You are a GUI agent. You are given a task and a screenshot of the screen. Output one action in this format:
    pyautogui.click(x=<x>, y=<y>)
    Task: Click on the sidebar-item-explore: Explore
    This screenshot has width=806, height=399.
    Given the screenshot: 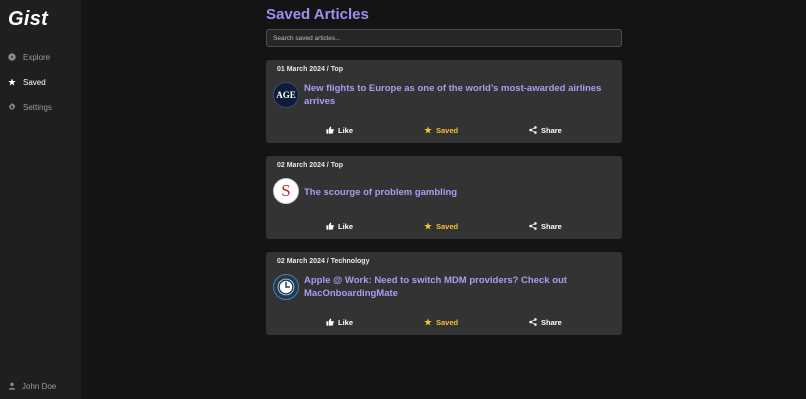 What is the action you would take?
    pyautogui.click(x=29, y=57)
    